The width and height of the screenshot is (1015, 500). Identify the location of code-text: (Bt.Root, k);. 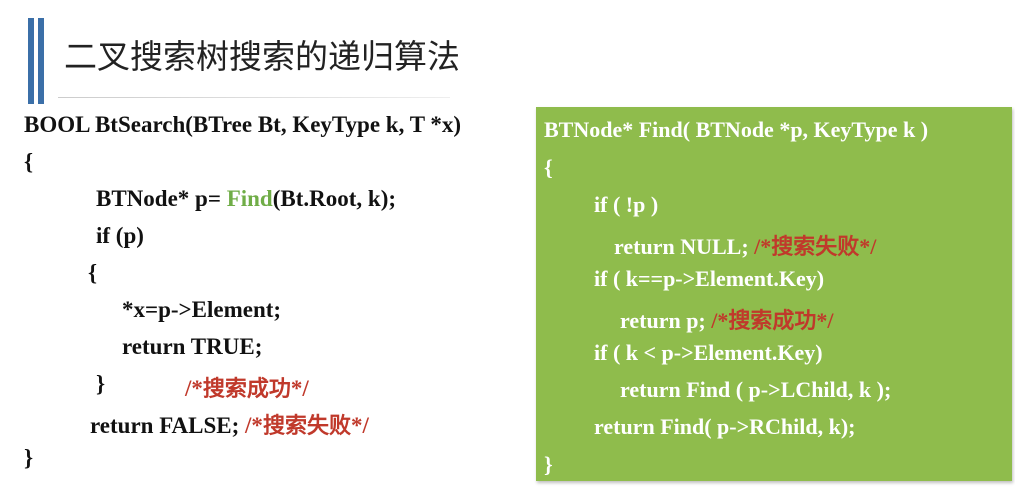
(334, 198).